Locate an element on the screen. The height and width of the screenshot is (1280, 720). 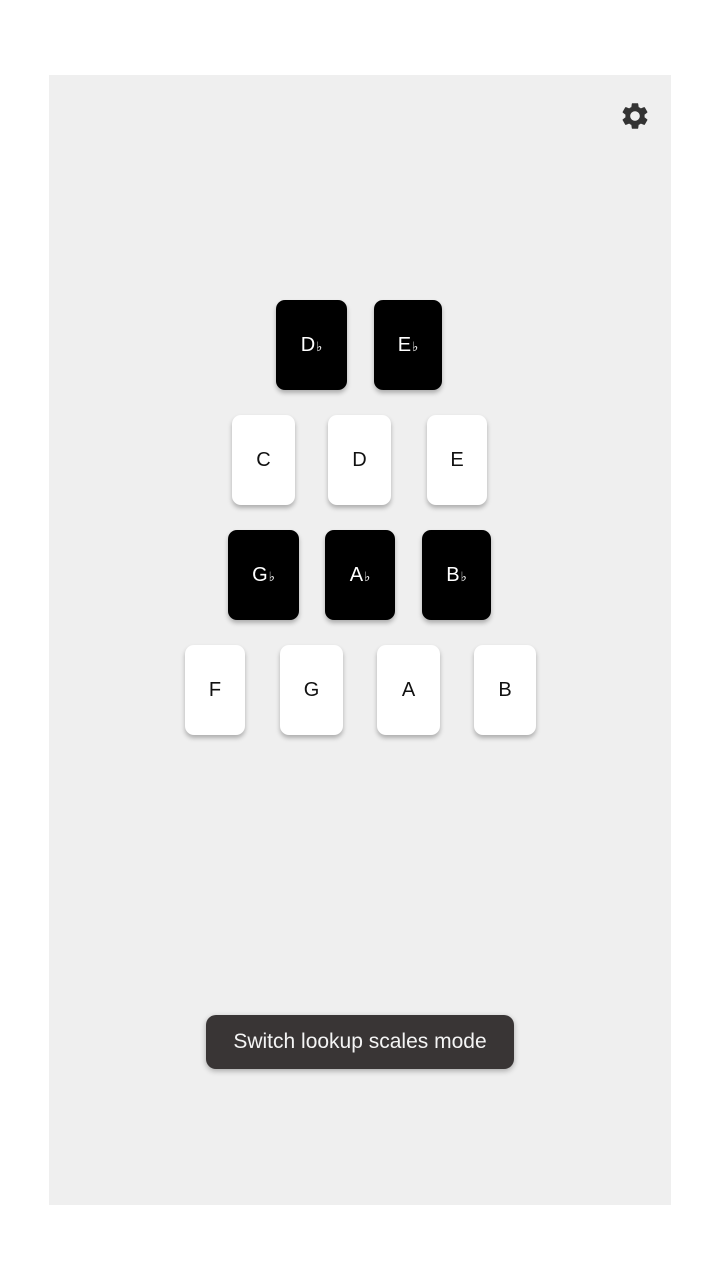
key-label: F is located at coordinates (215, 689).